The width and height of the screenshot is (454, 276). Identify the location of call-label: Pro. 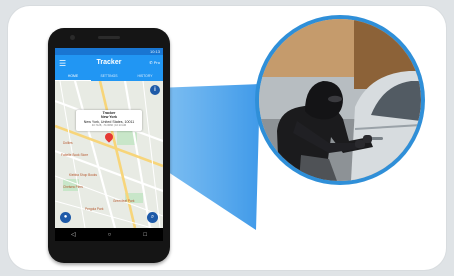
(156, 62).